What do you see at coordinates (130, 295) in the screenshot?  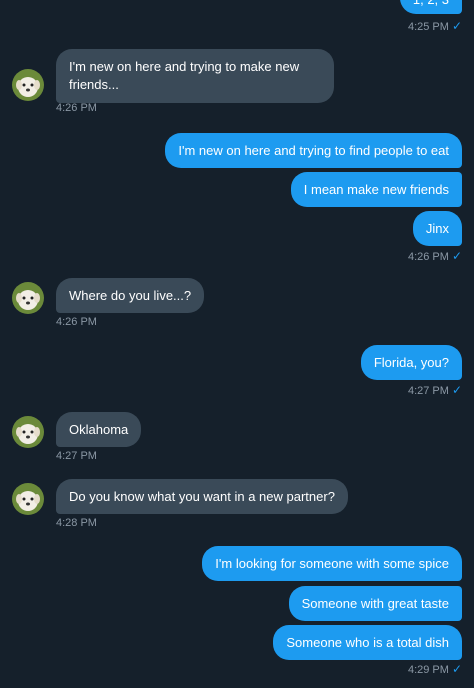 I see `message-bubble-incoming: Where do you live...?` at bounding box center [130, 295].